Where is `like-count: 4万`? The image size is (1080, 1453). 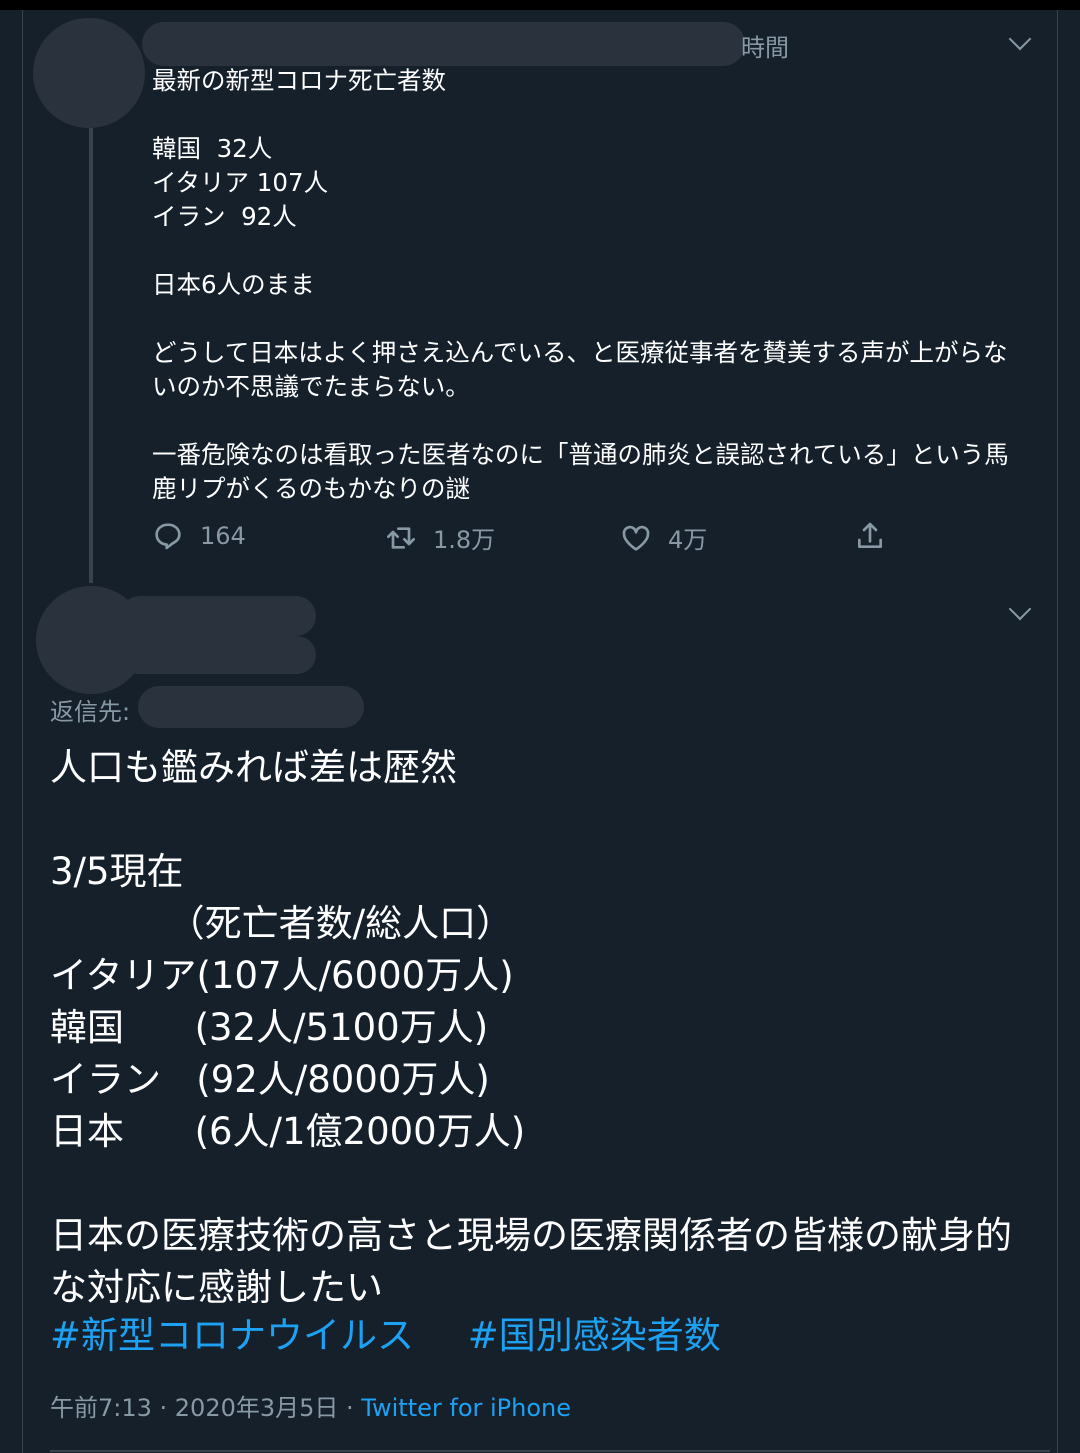 like-count: 4万 is located at coordinates (688, 540).